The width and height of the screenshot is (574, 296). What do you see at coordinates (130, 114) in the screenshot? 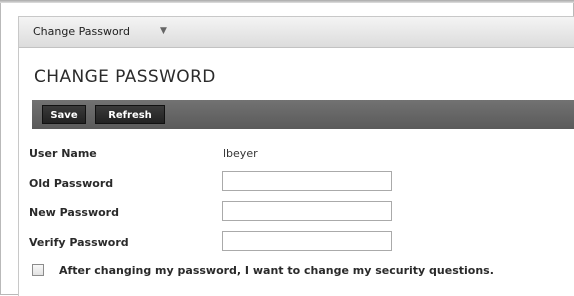
I see `refresh-button: Refresh` at bounding box center [130, 114].